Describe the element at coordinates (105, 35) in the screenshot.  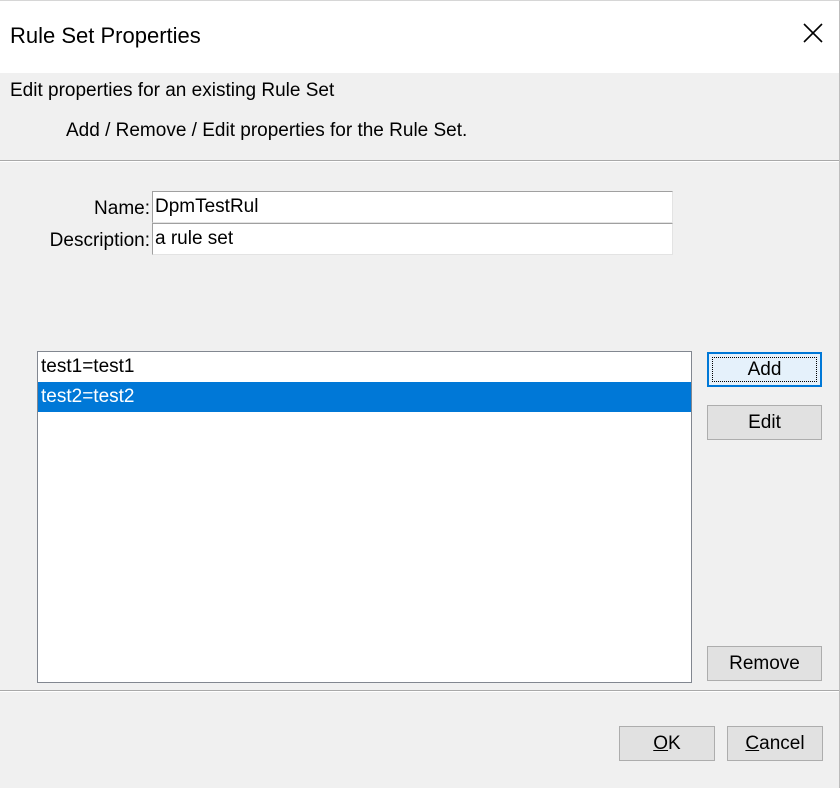
I see `window-title: Rule Set Properties` at that location.